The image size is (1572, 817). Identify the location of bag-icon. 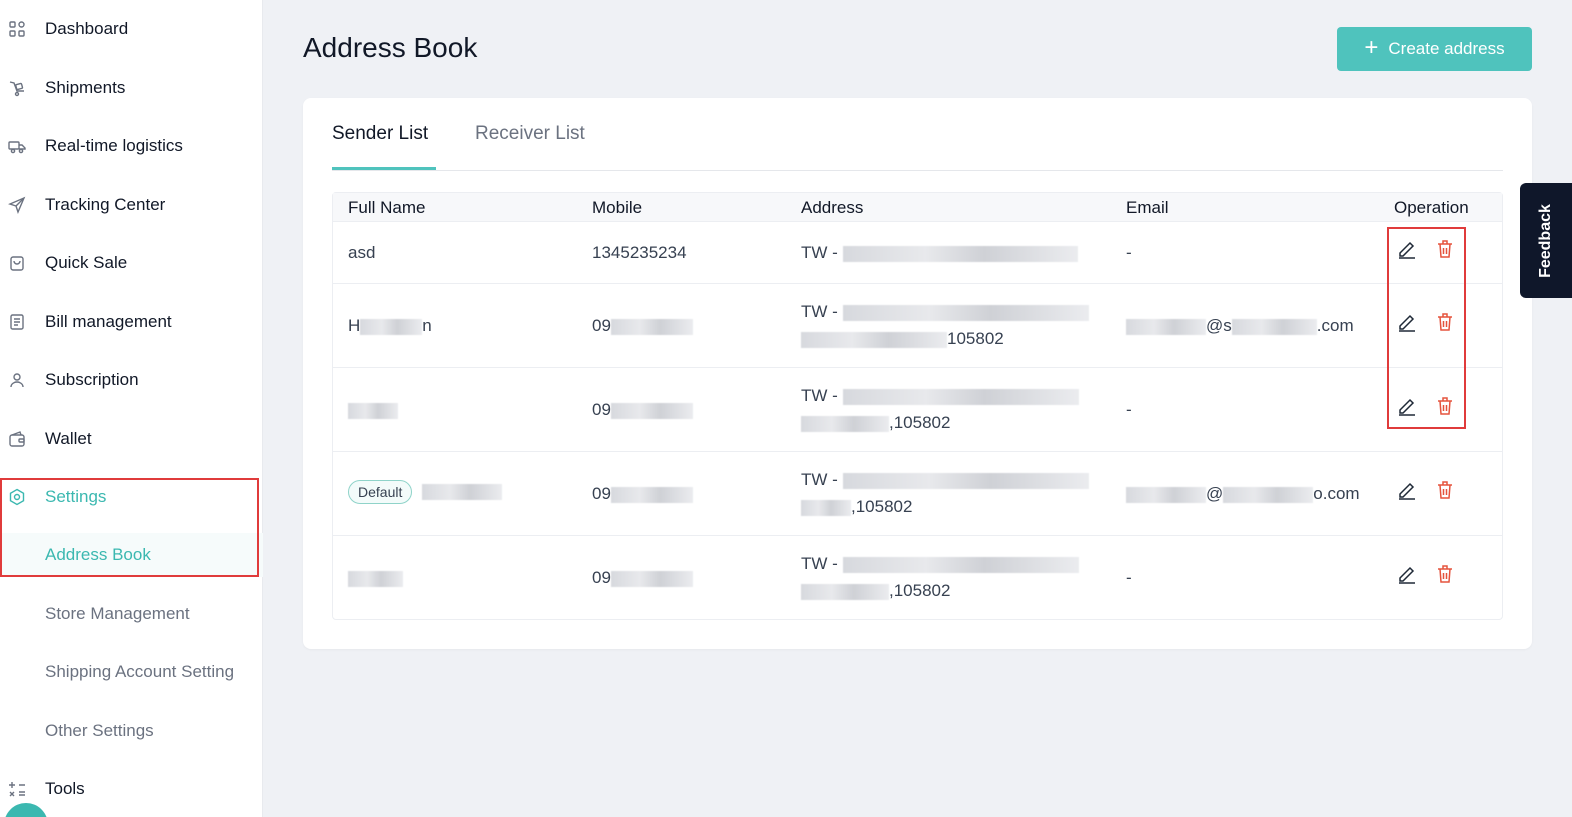
(17, 263).